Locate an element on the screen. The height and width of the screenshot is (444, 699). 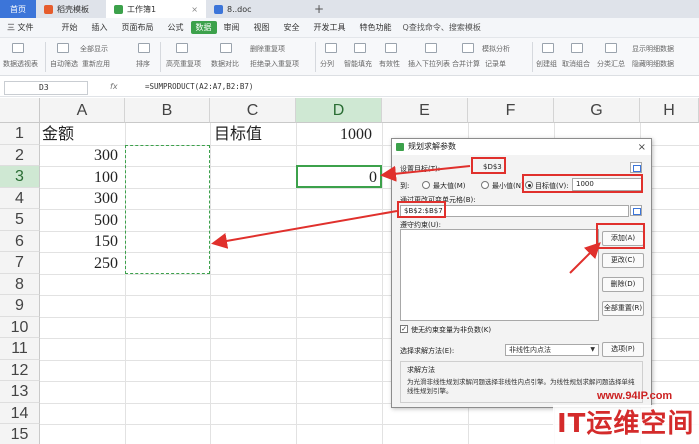
ribbon-auto-filter: 自动筛选 is located at coordinates (64, 64).